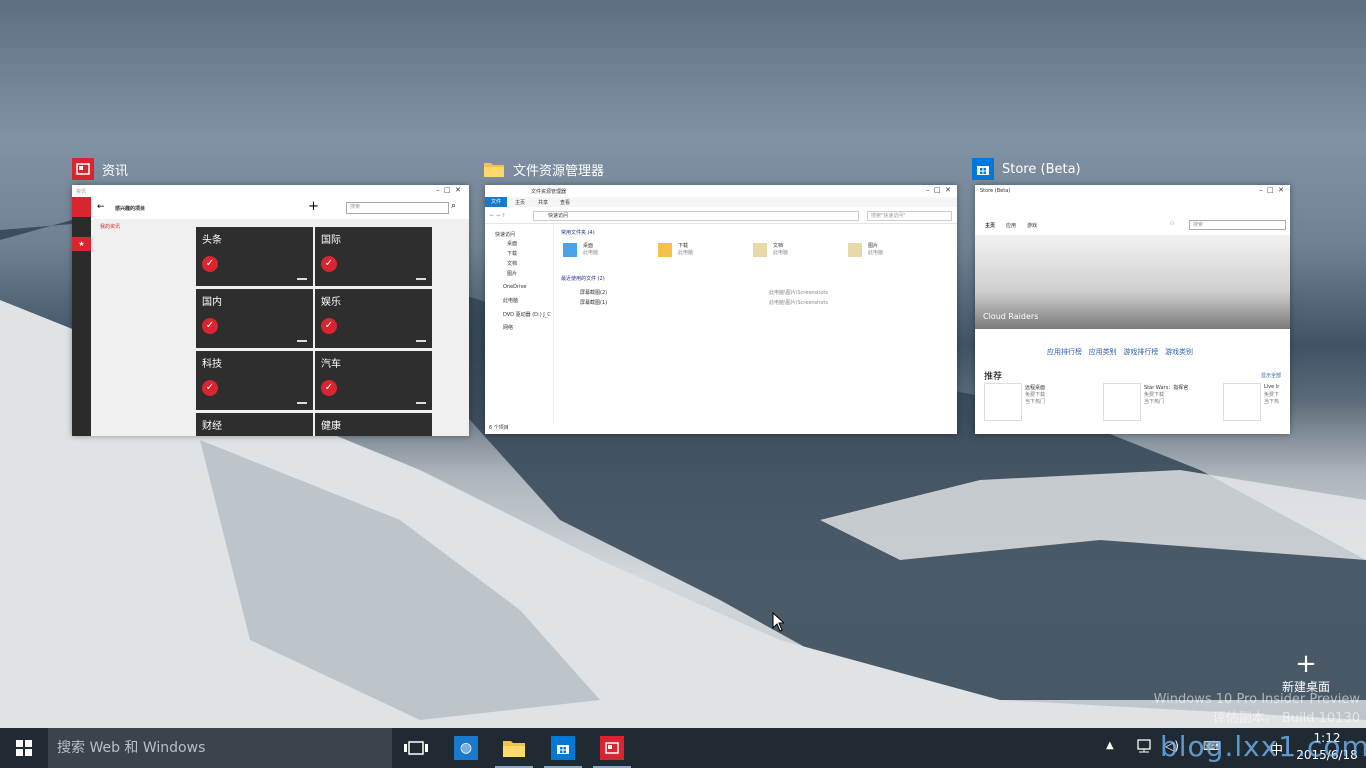 This screenshot has height=768, width=1366. I want to click on user-icon: ⚇, so click(1172, 224).